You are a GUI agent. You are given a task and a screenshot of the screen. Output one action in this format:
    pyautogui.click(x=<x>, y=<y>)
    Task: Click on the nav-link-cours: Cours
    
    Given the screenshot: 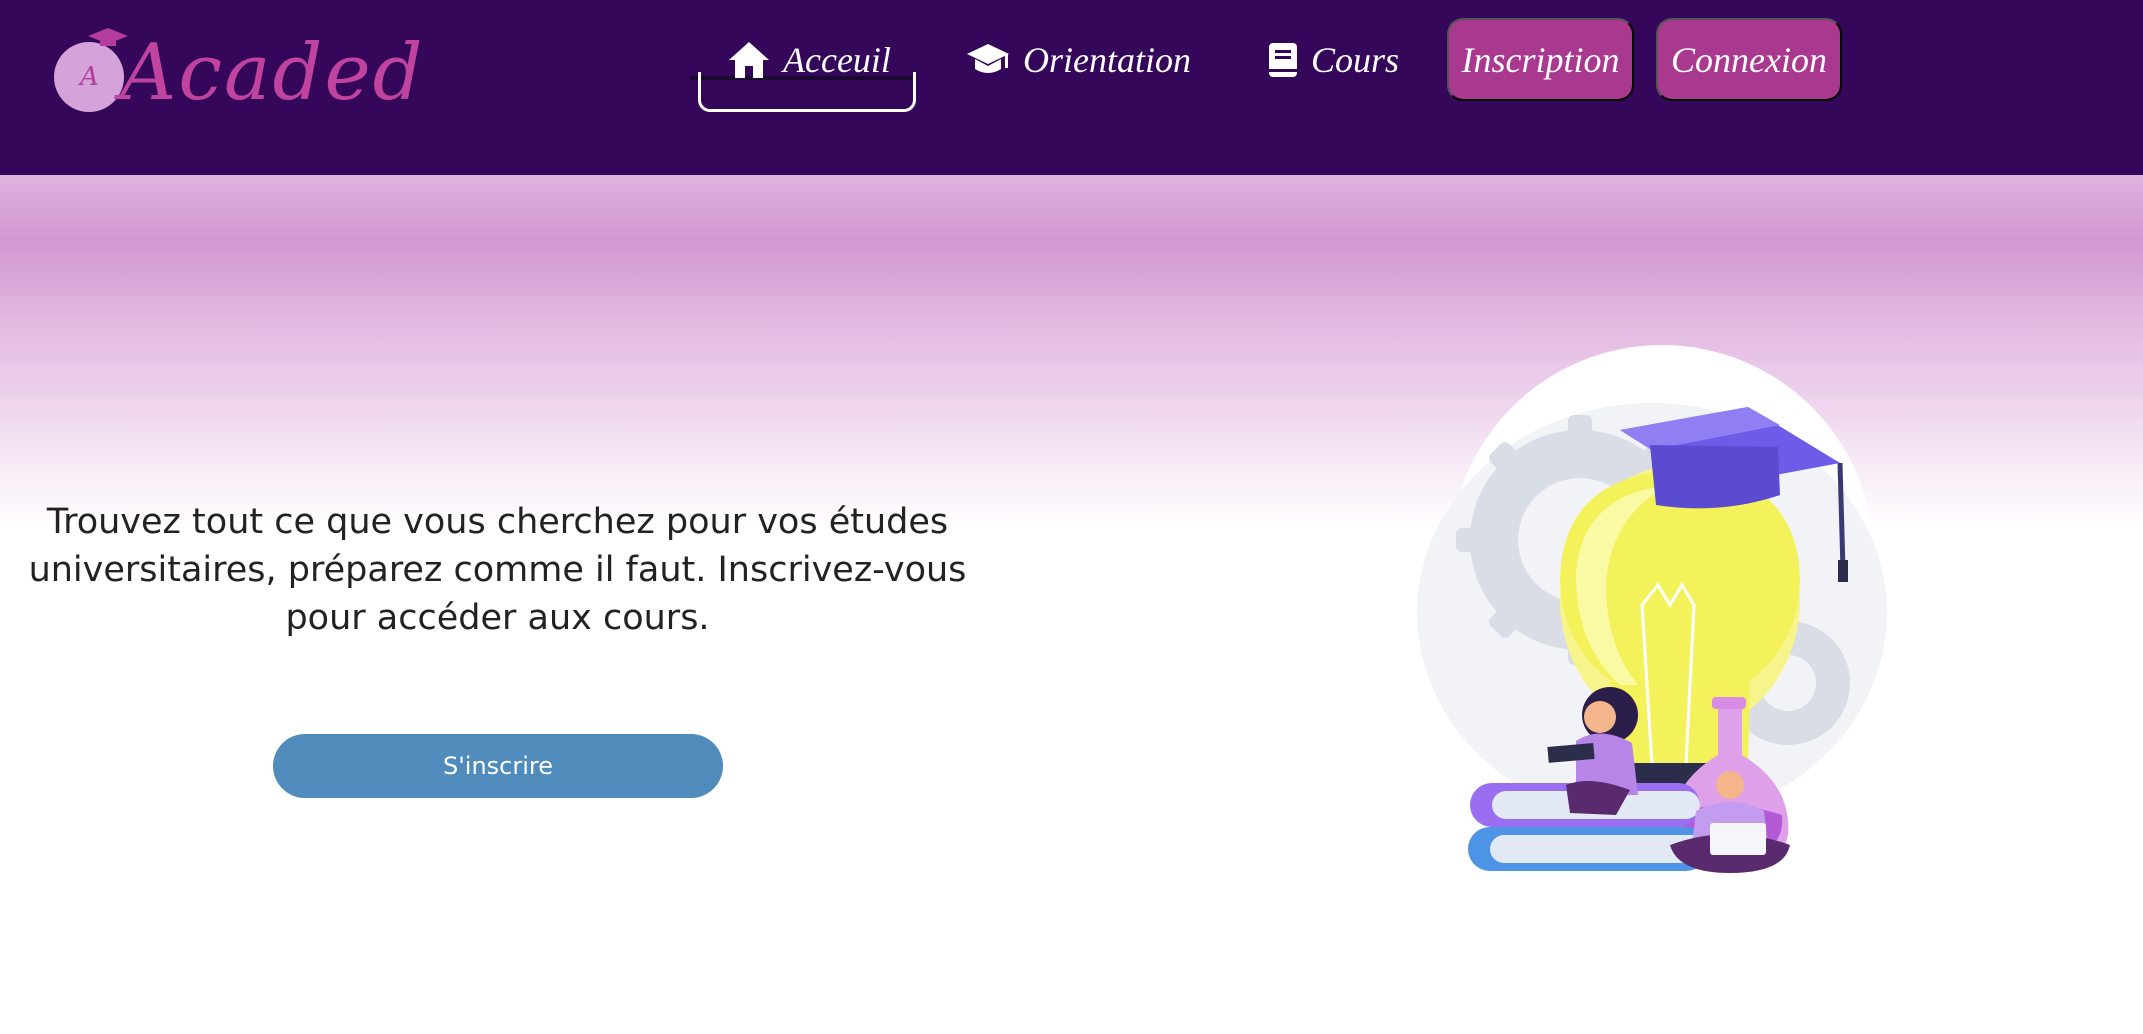 What is the action you would take?
    pyautogui.click(x=1333, y=60)
    